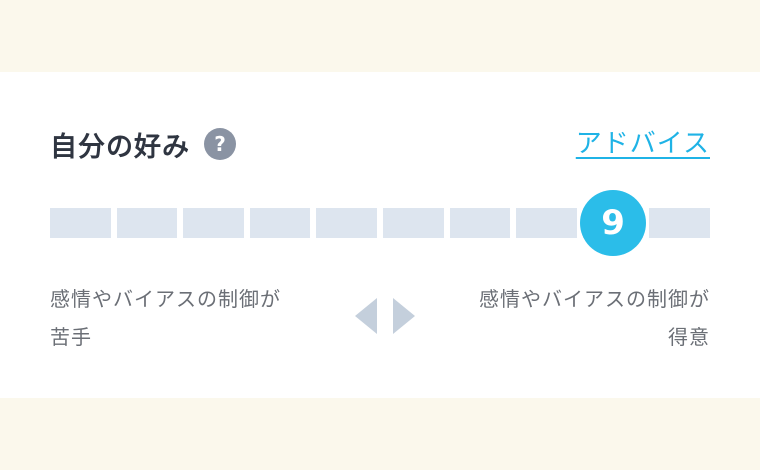 Image resolution: width=760 pixels, height=470 pixels. I want to click on left-label: 感情やバイアスの制御が 苦手, so click(165, 318).